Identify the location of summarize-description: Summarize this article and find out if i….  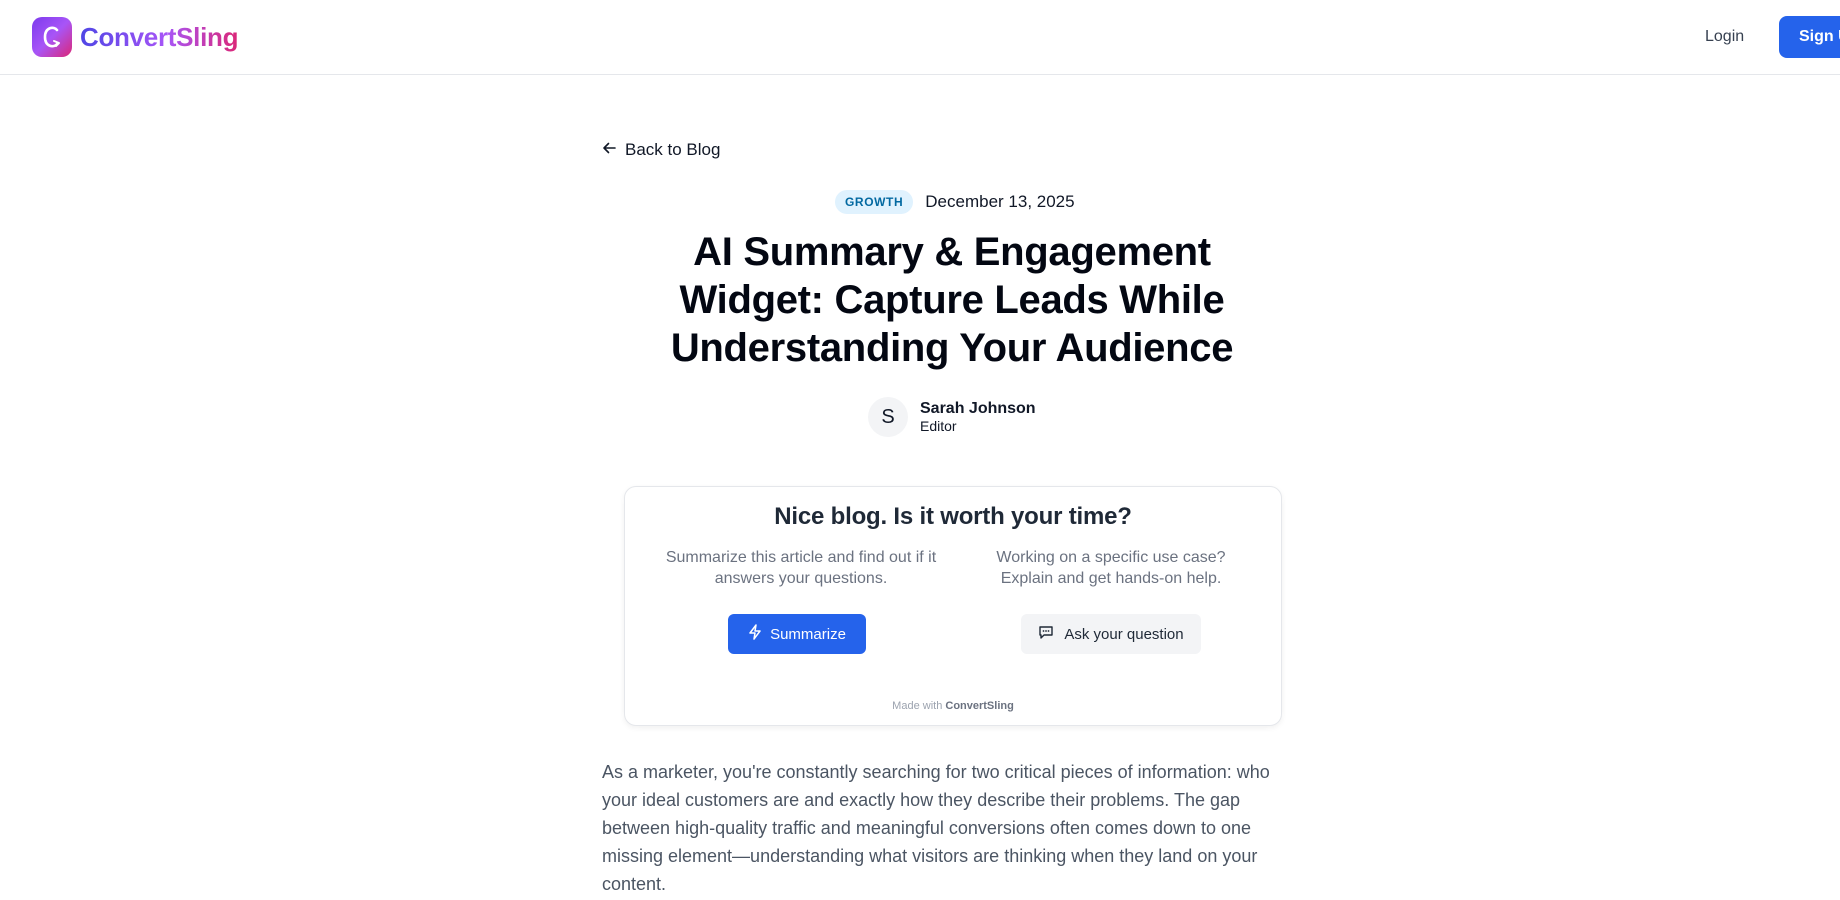
(801, 568).